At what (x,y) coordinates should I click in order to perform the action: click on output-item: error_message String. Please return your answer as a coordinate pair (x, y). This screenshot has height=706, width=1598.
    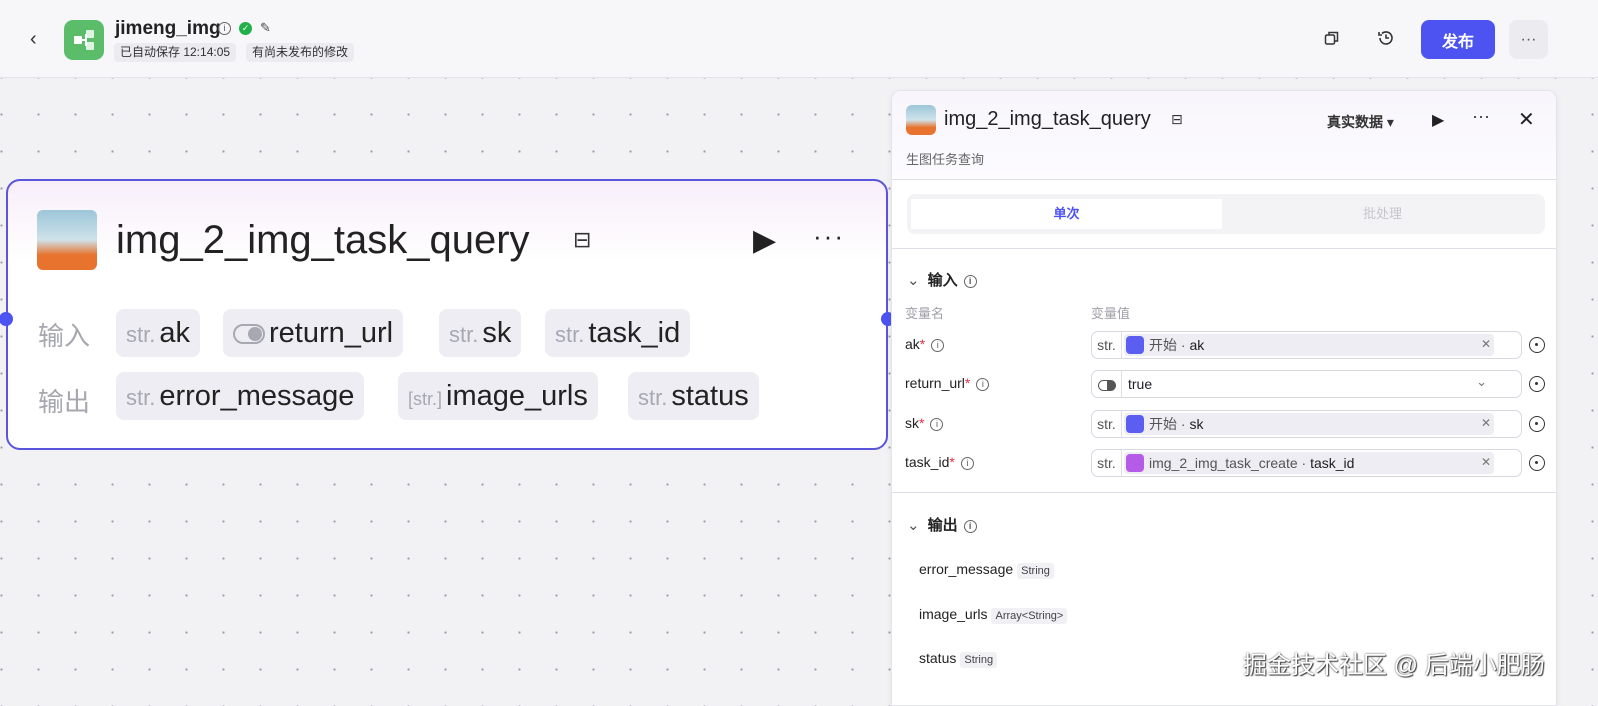
    Looking at the image, I should click on (986, 570).